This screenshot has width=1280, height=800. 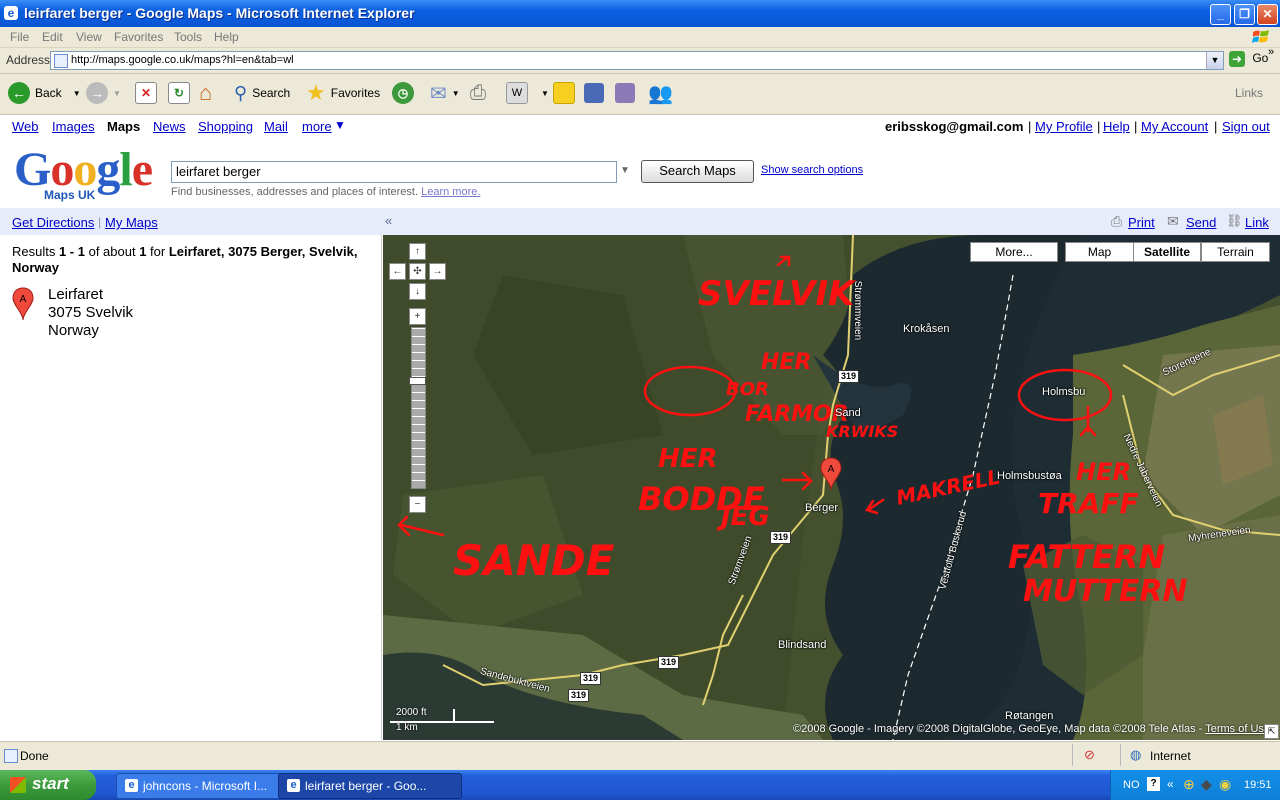 I want to click on minimize-button: _, so click(x=1220, y=14).